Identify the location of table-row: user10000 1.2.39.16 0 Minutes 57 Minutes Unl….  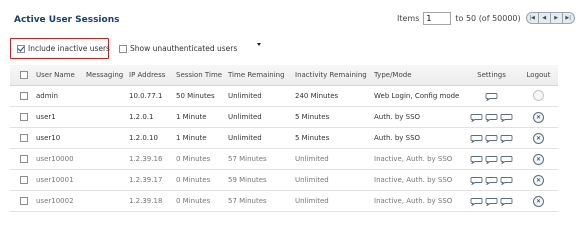
(284, 159).